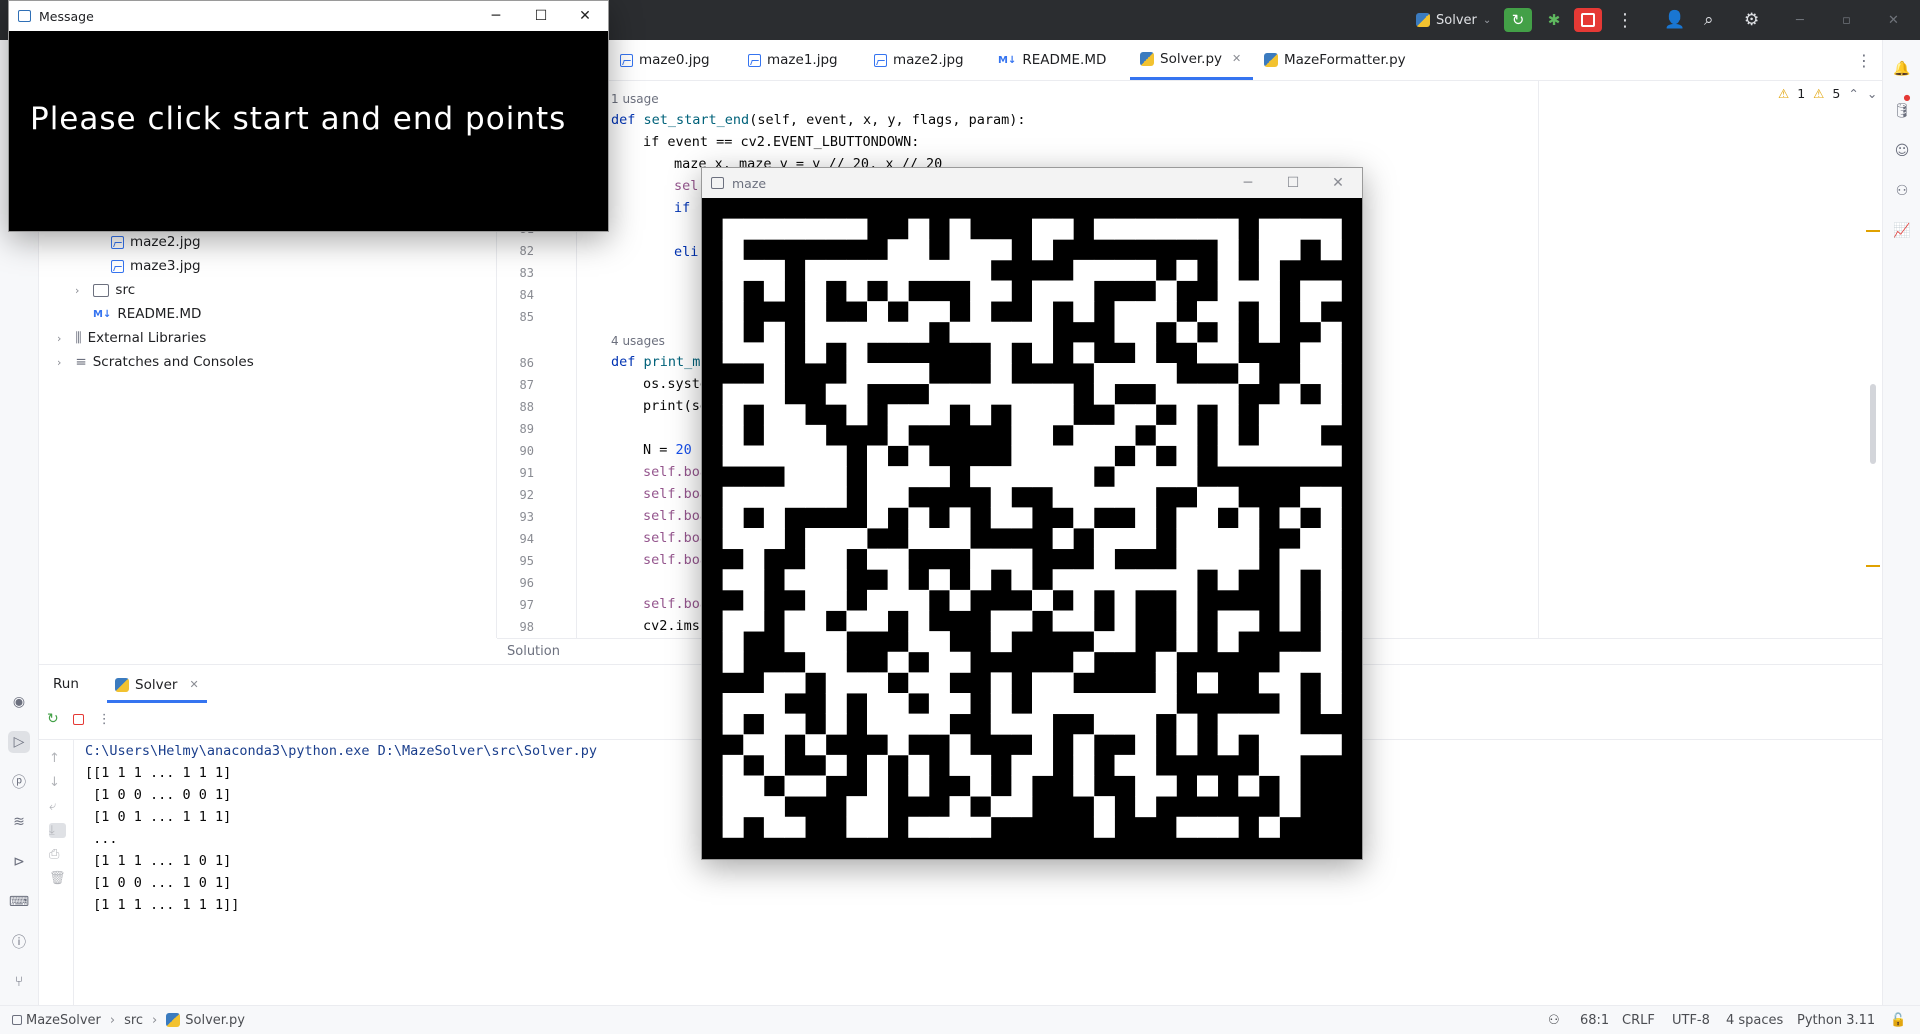  Describe the element at coordinates (147, 314) in the screenshot. I see `tree-item-readme: M↓ README.MD` at that location.